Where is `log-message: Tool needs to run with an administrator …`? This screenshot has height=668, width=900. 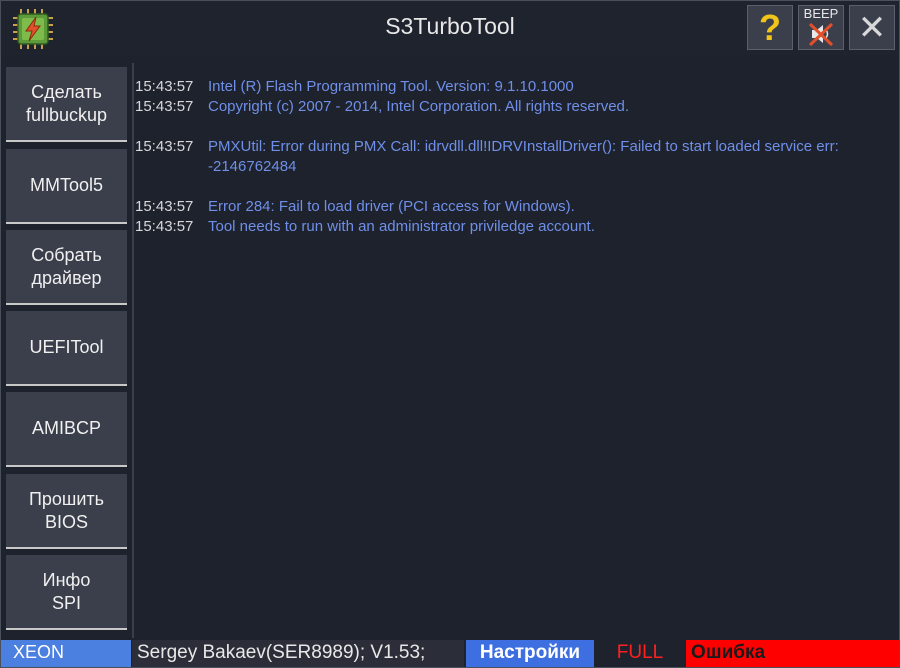
log-message: Tool needs to run with an administrator … is located at coordinates (401, 226).